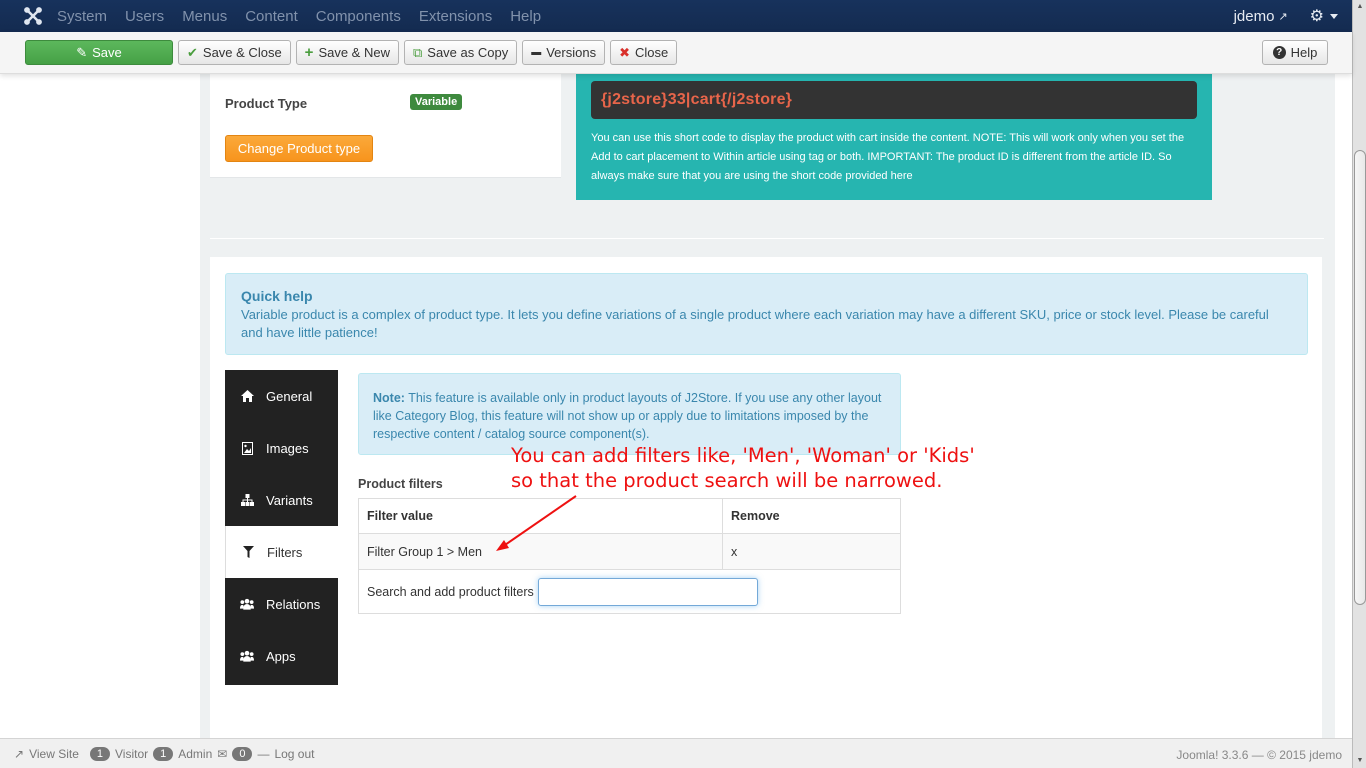  Describe the element at coordinates (247, 500) in the screenshot. I see `sitemap-icon` at that location.